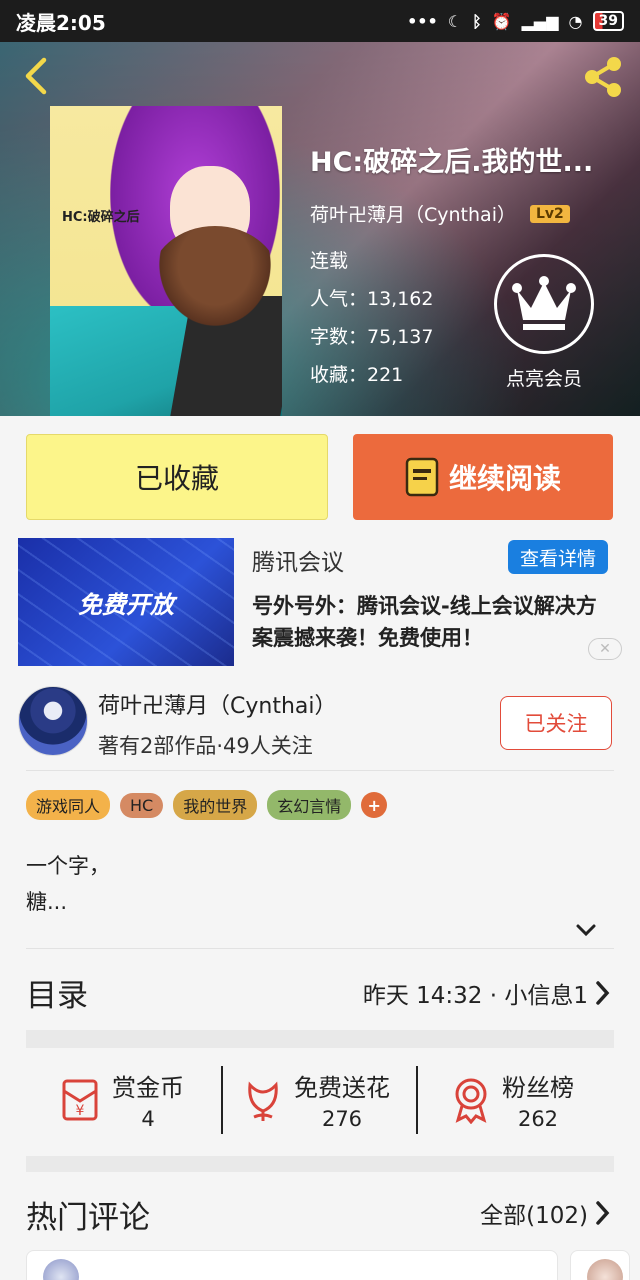 Image resolution: width=640 pixels, height=1280 pixels. What do you see at coordinates (101, 217) in the screenshot?
I see `cover-title: HC:破碎之后` at bounding box center [101, 217].